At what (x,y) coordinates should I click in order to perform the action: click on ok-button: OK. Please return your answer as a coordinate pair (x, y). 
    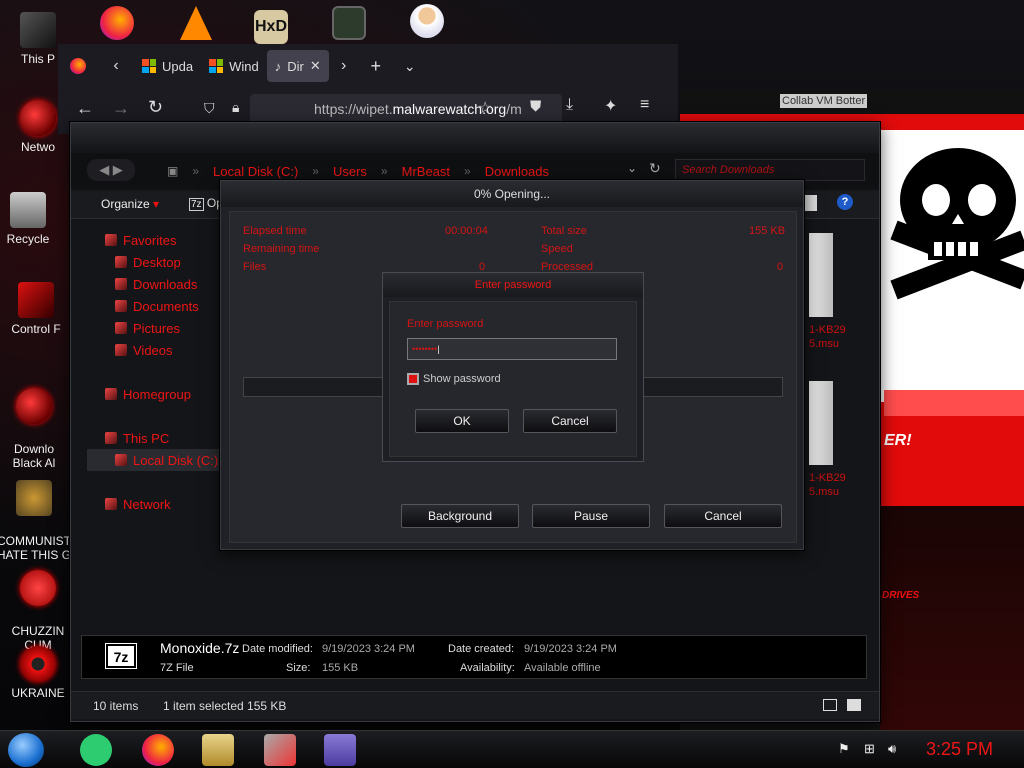
    Looking at the image, I should click on (462, 421).